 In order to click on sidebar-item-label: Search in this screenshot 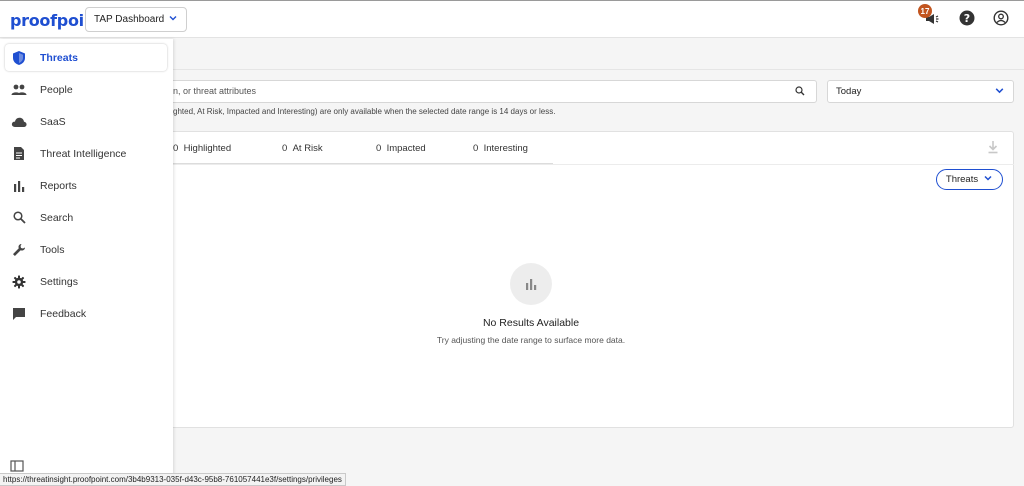, I will do `click(57, 217)`.